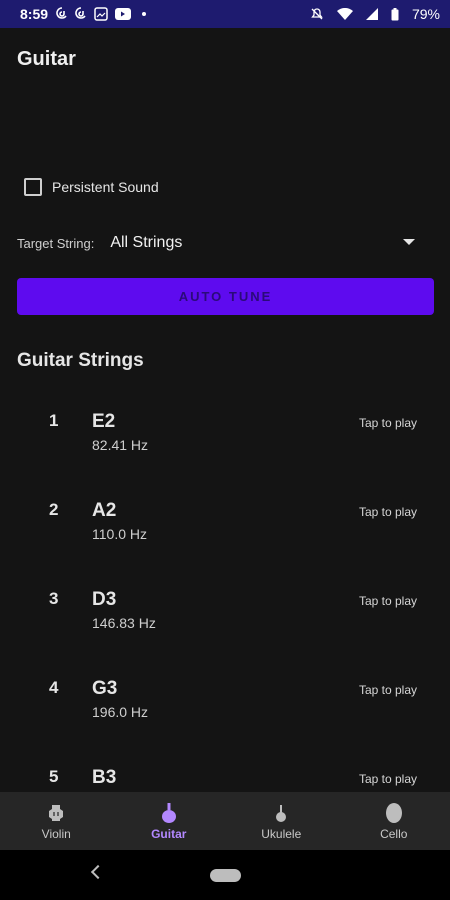  Describe the element at coordinates (394, 813) in the screenshot. I see `cello-icon` at that location.